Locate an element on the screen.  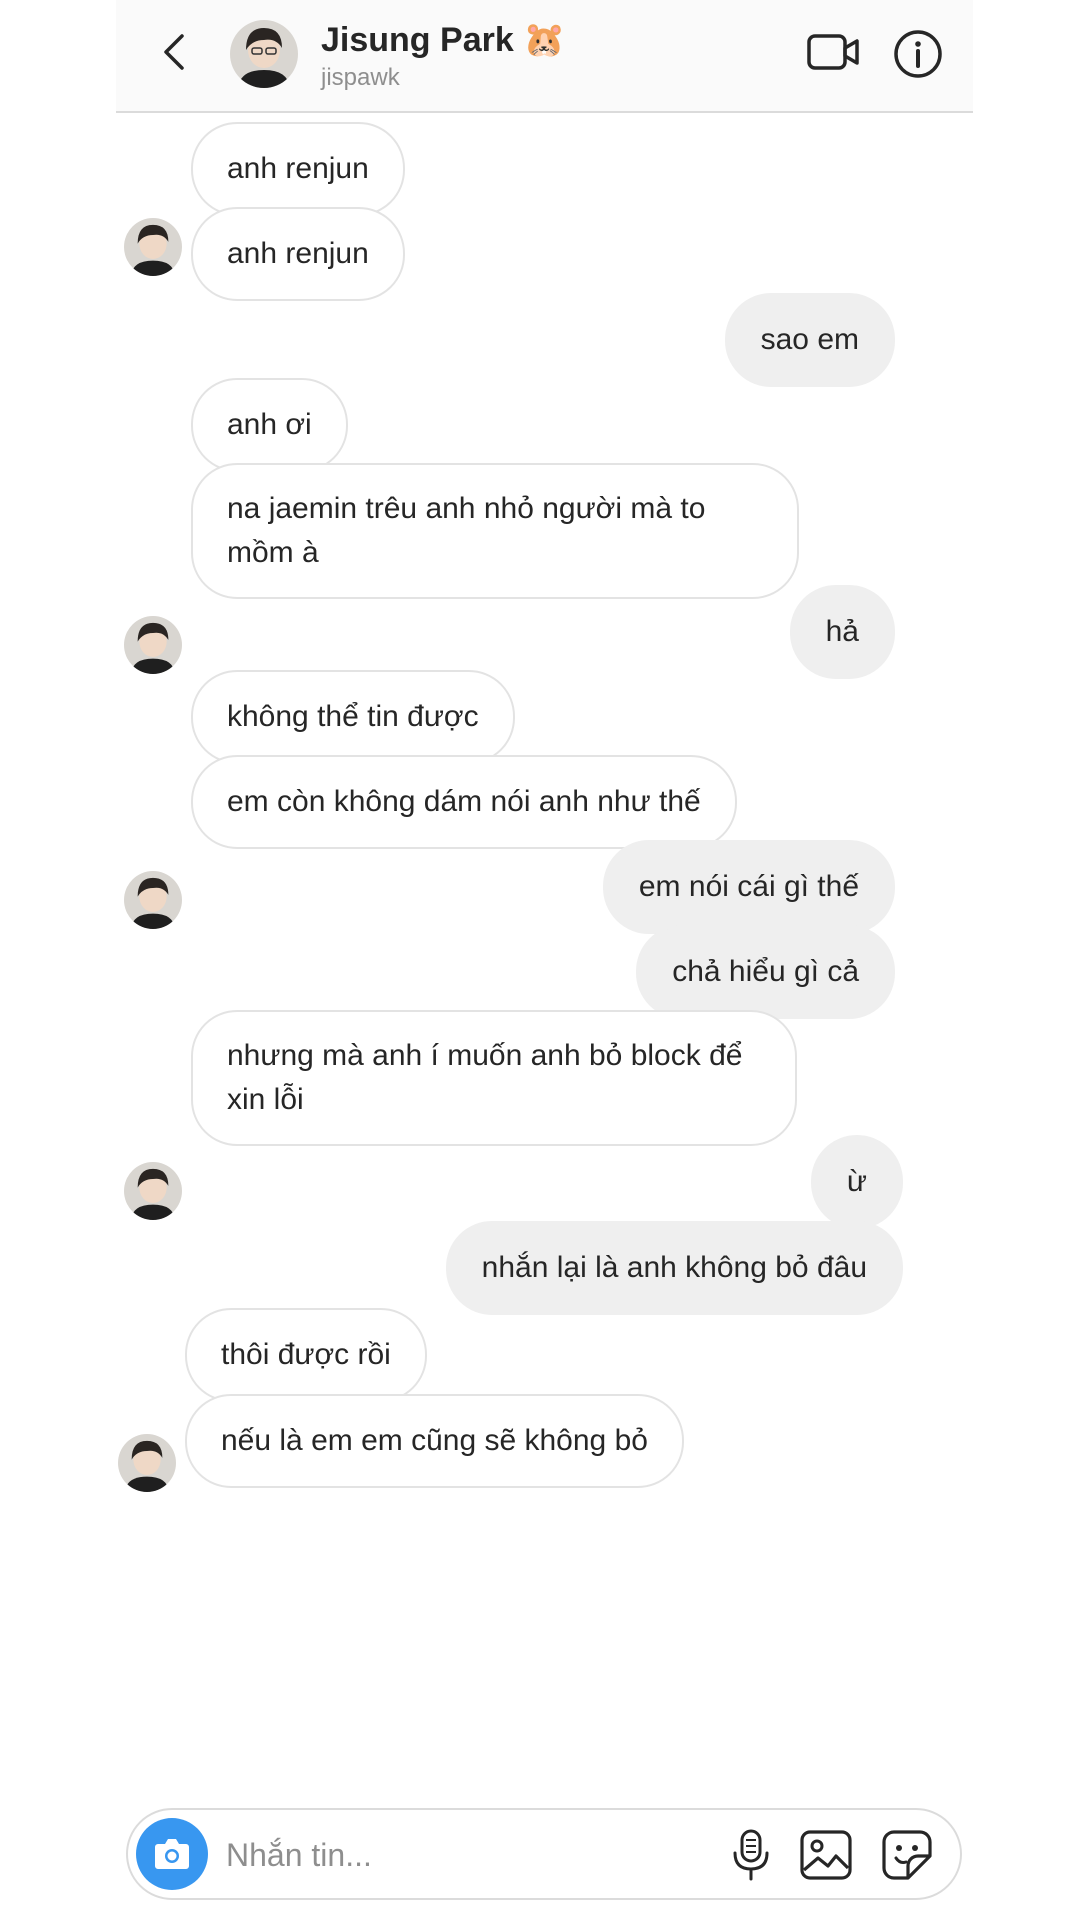
microphone-icon is located at coordinates (751, 1855).